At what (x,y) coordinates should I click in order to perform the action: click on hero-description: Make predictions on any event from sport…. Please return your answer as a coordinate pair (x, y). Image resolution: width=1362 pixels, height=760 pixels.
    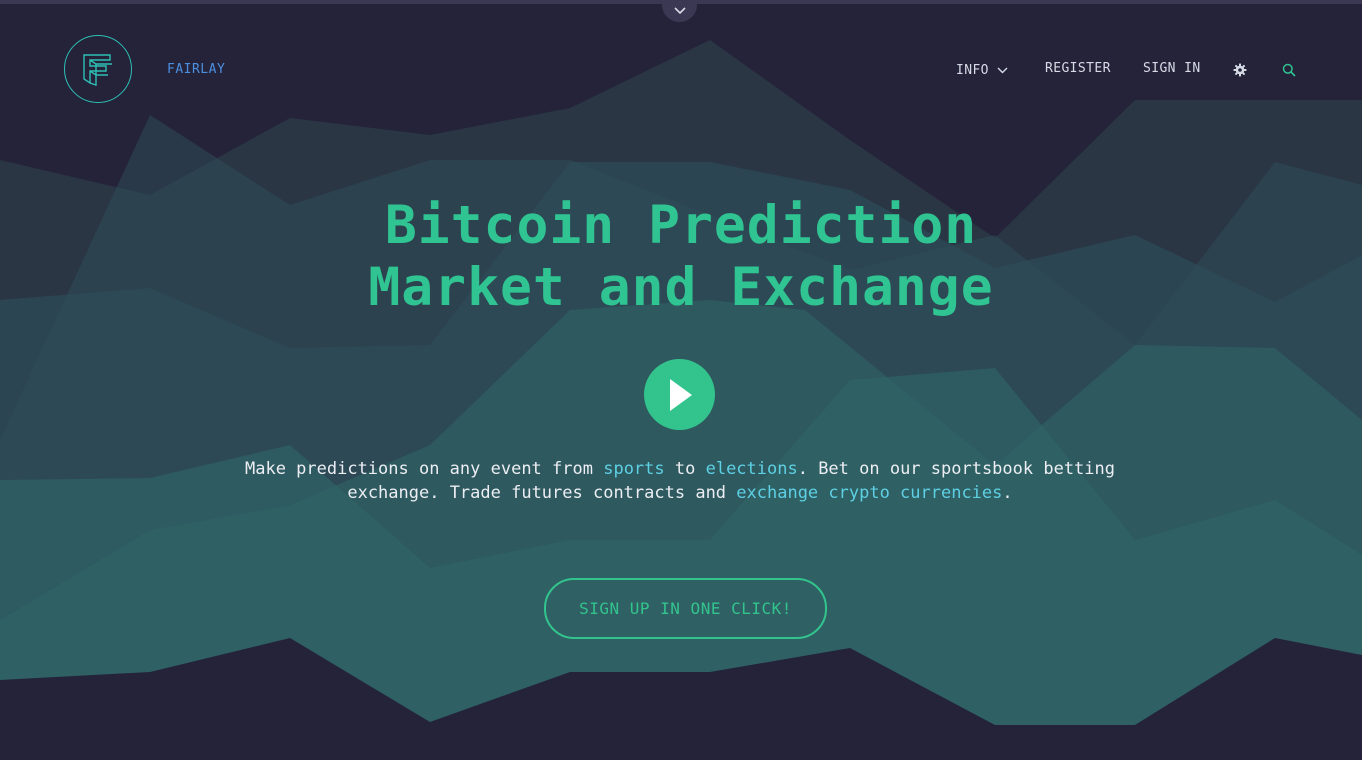
    Looking at the image, I should click on (680, 481).